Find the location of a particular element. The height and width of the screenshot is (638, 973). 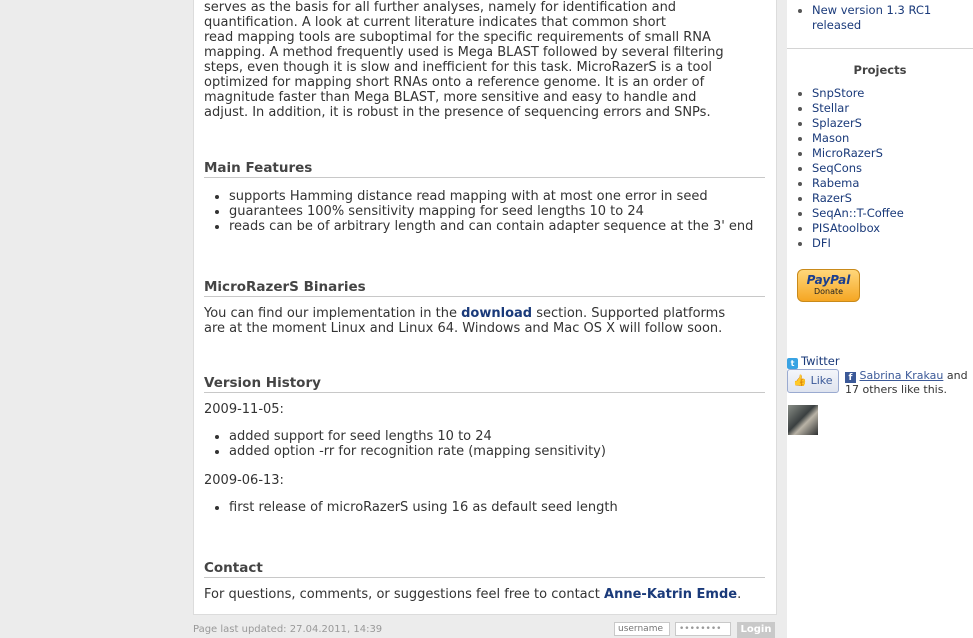

history-date: 2009-11-05: is located at coordinates (244, 409).